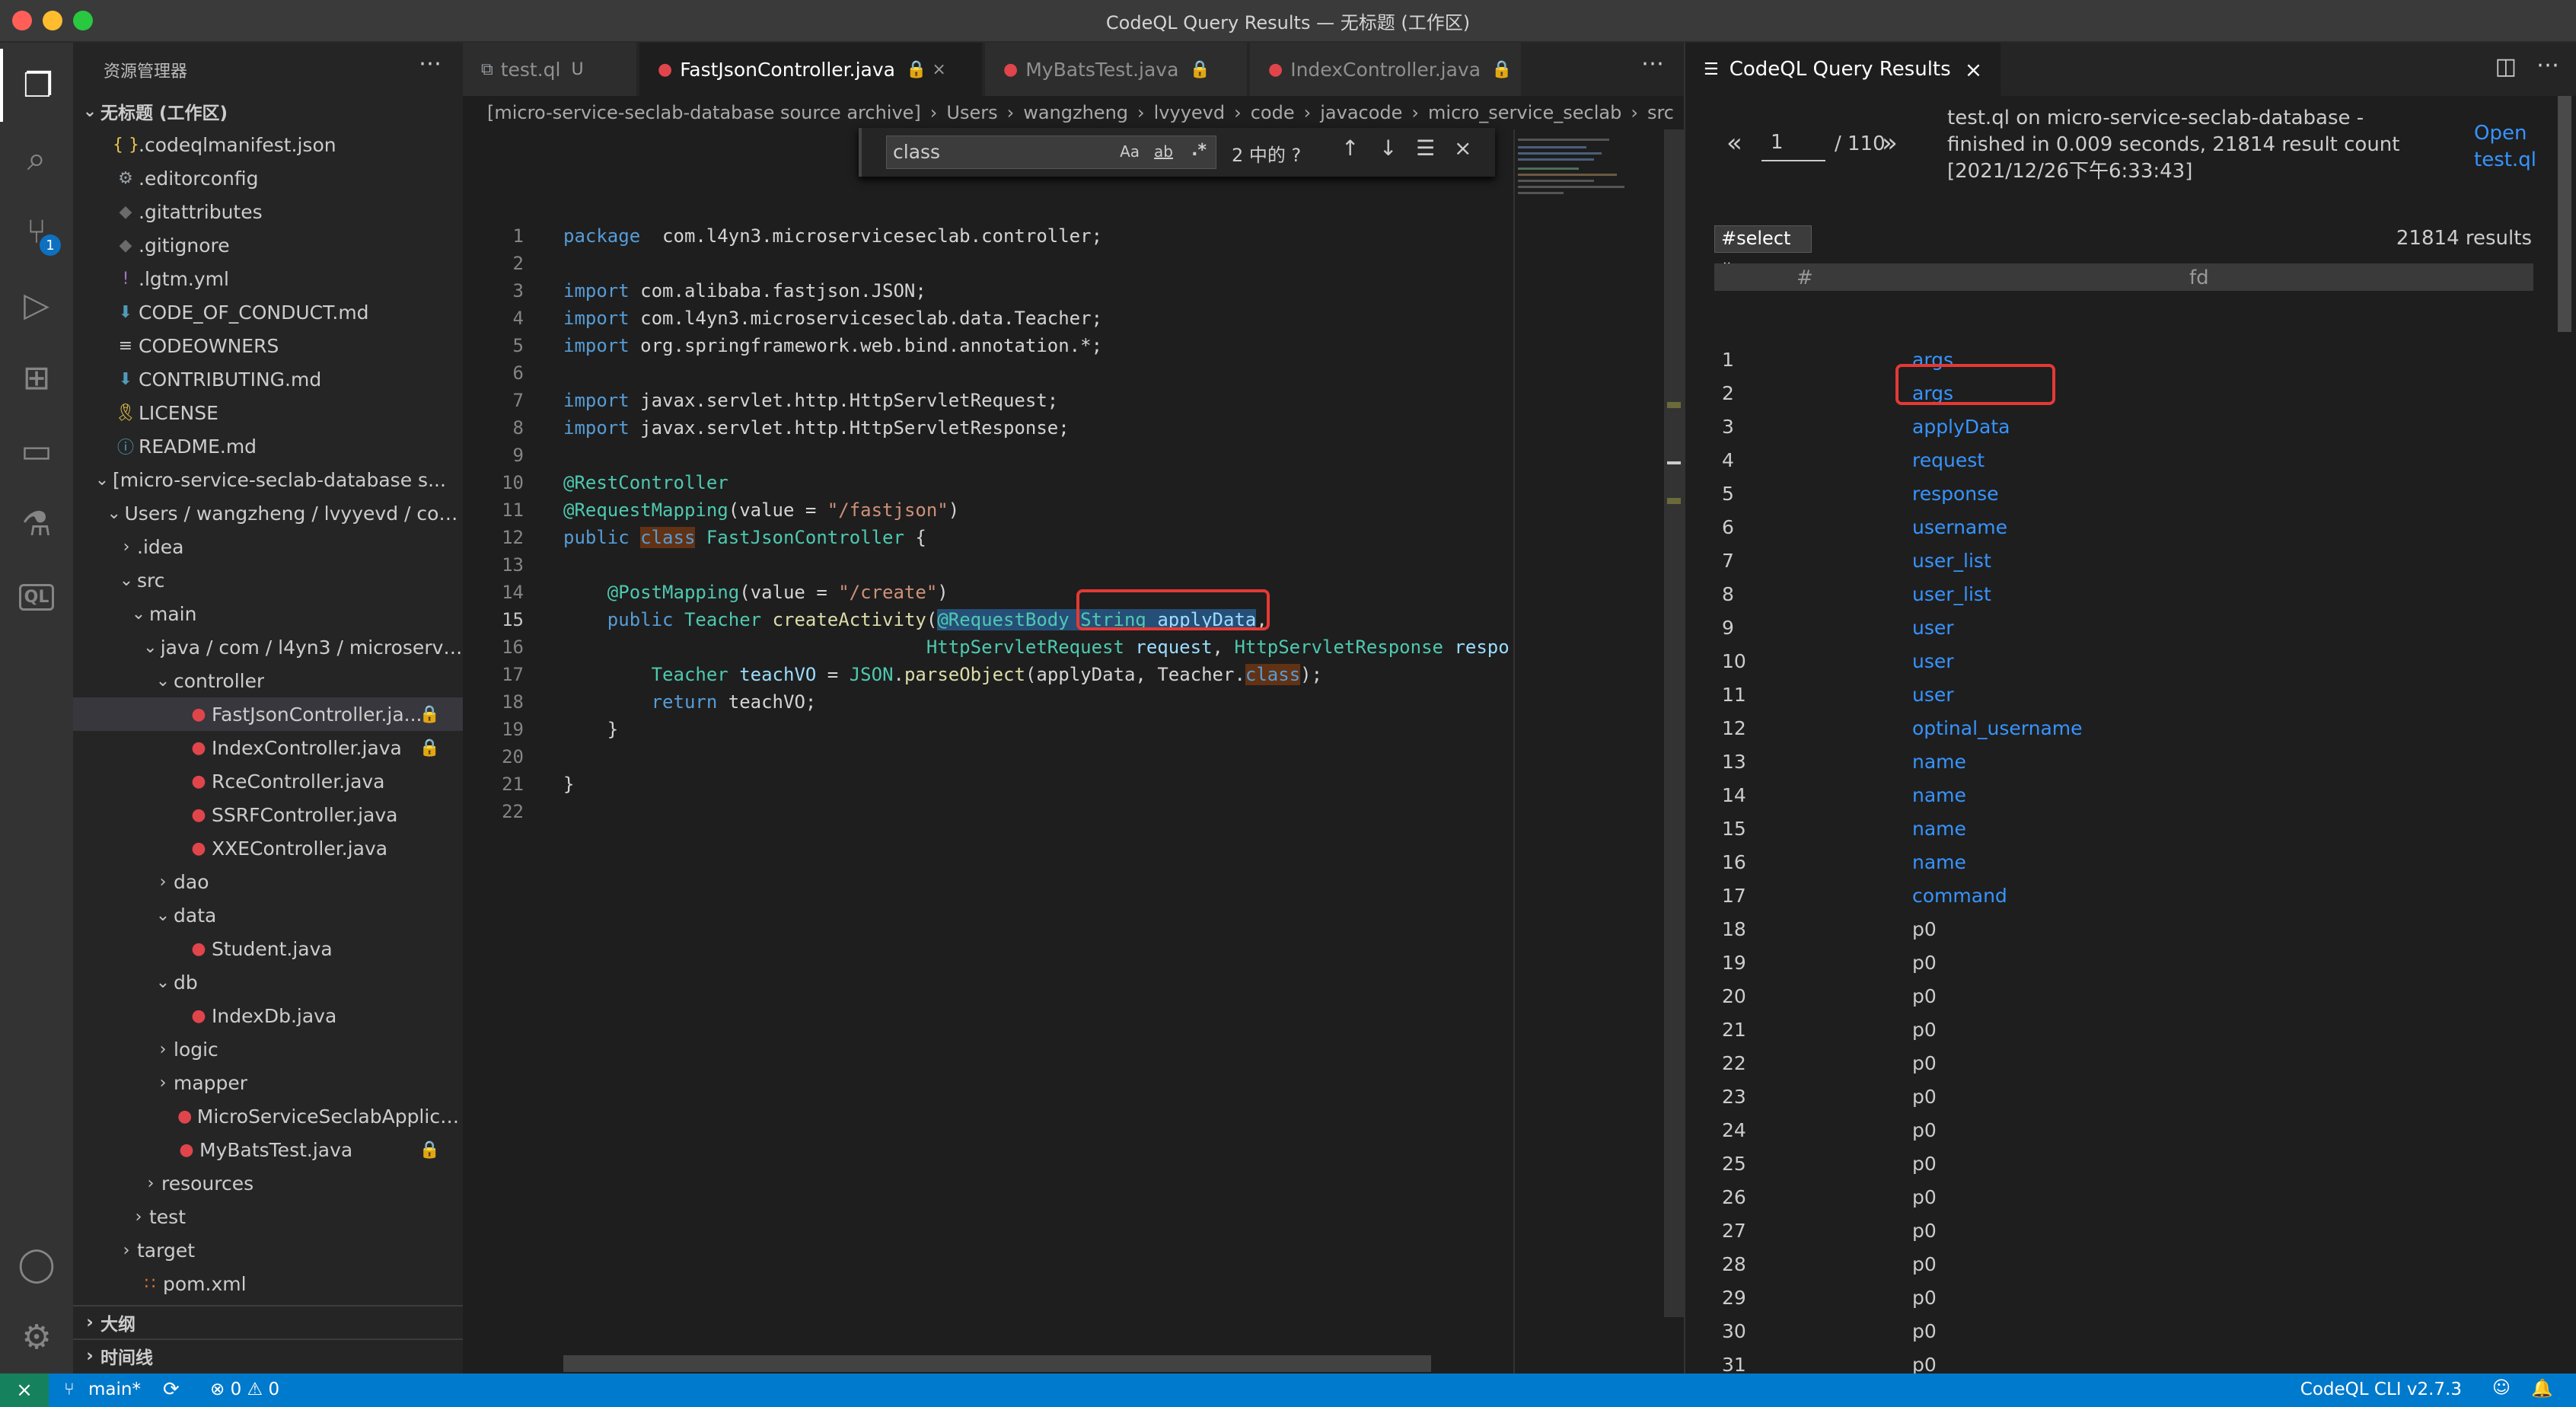 The image size is (2576, 1407). What do you see at coordinates (36, 596) in the screenshot?
I see `codeql-icon: QL` at bounding box center [36, 596].